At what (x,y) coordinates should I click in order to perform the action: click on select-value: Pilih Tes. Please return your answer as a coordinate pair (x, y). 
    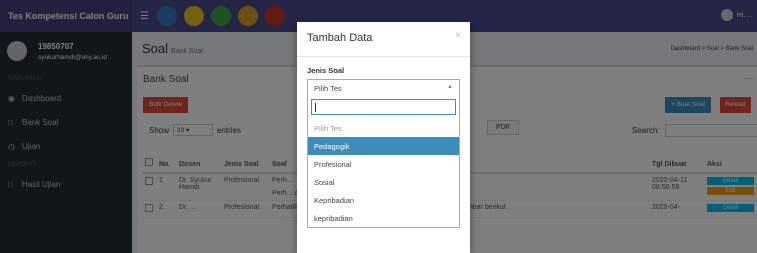
    Looking at the image, I should click on (328, 88).